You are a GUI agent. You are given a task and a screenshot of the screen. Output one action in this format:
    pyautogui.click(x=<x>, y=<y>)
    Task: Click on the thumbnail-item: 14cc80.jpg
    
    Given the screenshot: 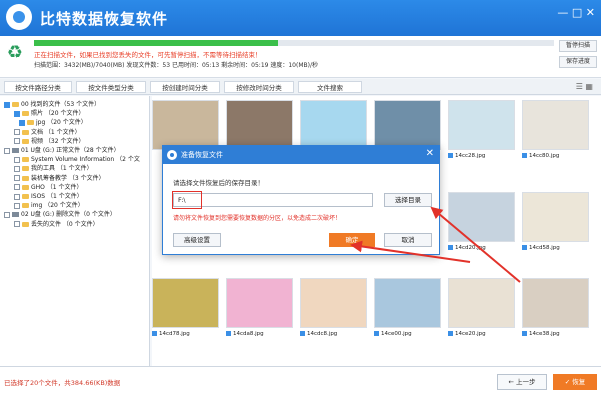 What is the action you would take?
    pyautogui.click(x=555, y=131)
    